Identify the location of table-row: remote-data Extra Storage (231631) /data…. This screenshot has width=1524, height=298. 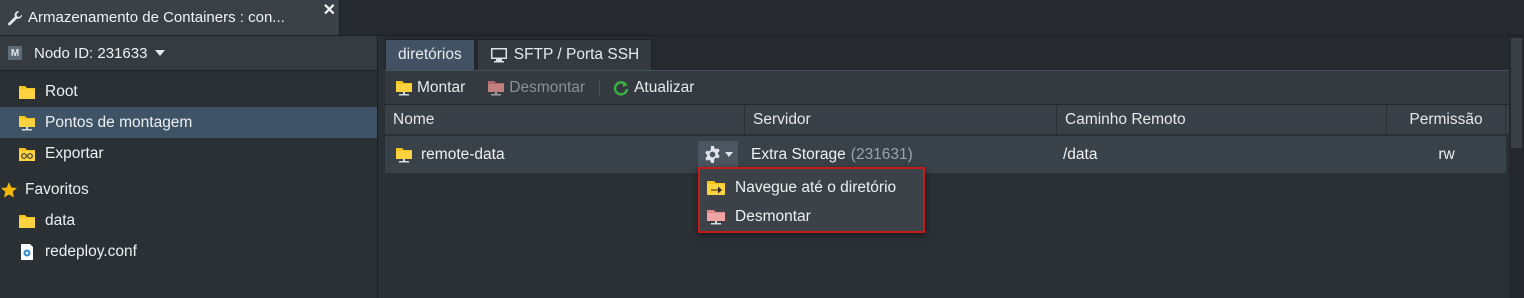
(945, 154).